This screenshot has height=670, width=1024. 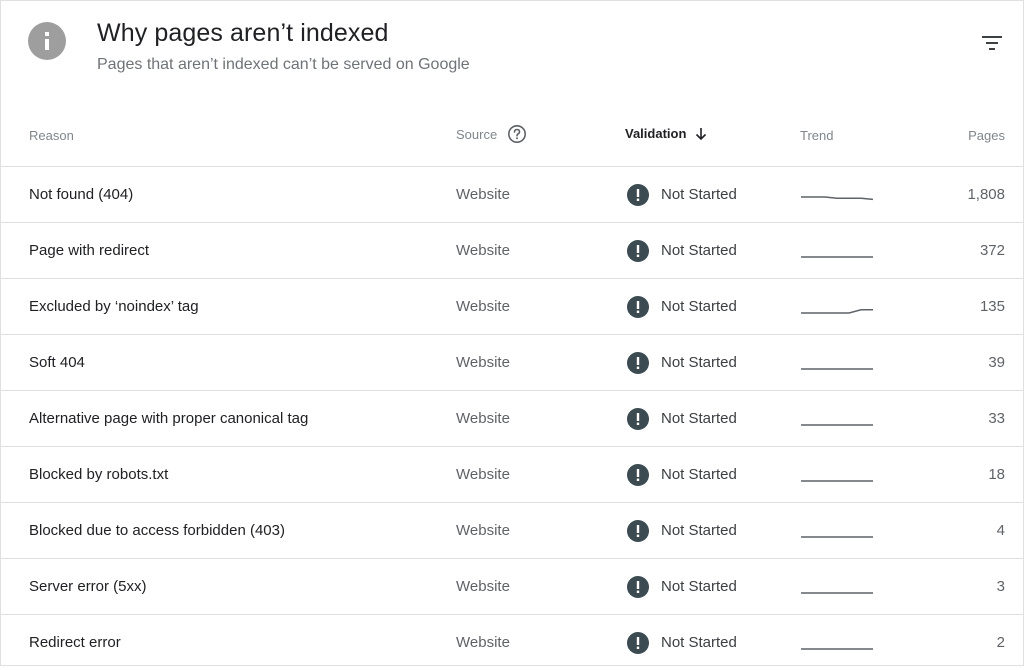 I want to click on pages-cell: 39, so click(x=996, y=362).